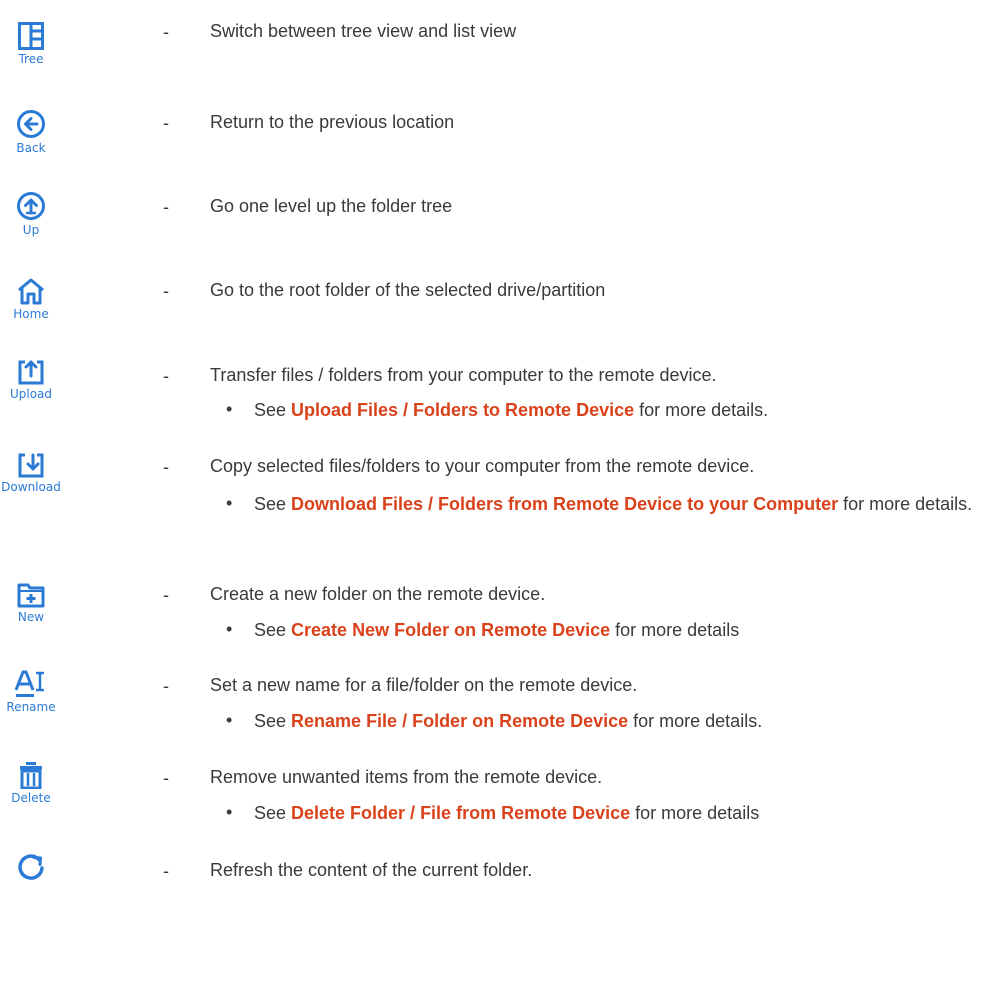 The height and width of the screenshot is (1001, 989). I want to click on upload-icon, so click(31, 372).